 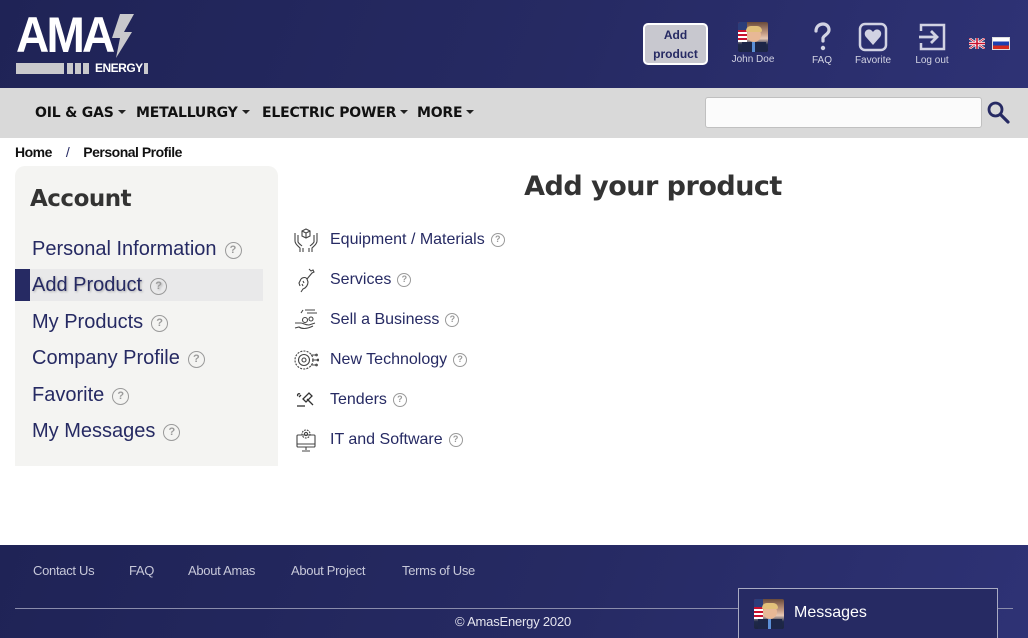 What do you see at coordinates (306, 280) in the screenshot?
I see `hand-wrench-icon` at bounding box center [306, 280].